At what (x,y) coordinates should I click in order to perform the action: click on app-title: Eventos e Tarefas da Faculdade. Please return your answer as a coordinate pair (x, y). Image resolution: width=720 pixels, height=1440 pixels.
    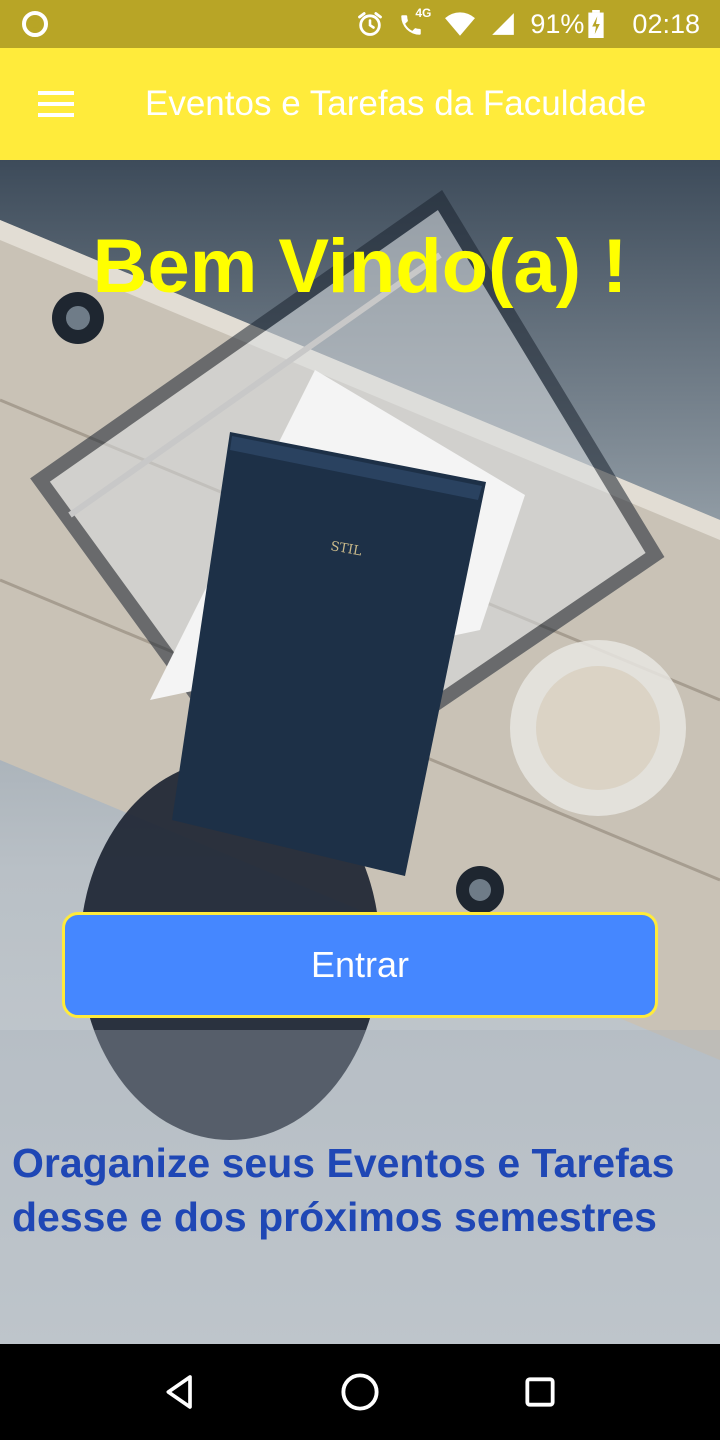
    Looking at the image, I should click on (396, 103).